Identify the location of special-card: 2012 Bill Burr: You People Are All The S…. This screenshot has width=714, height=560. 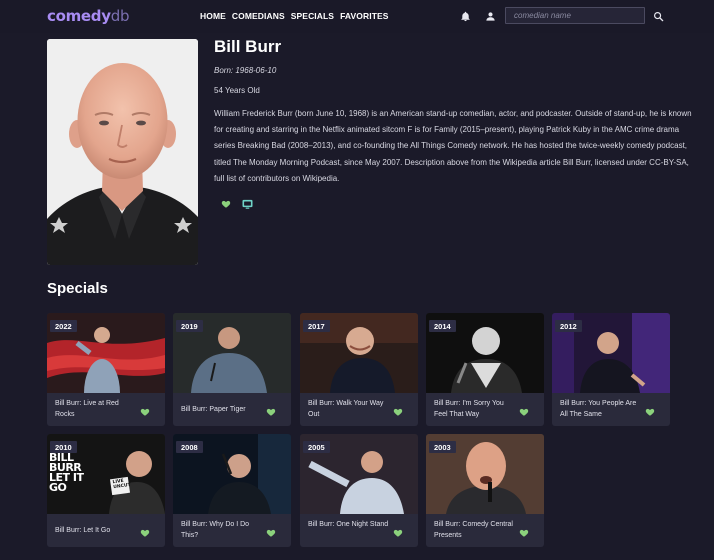
(611, 369).